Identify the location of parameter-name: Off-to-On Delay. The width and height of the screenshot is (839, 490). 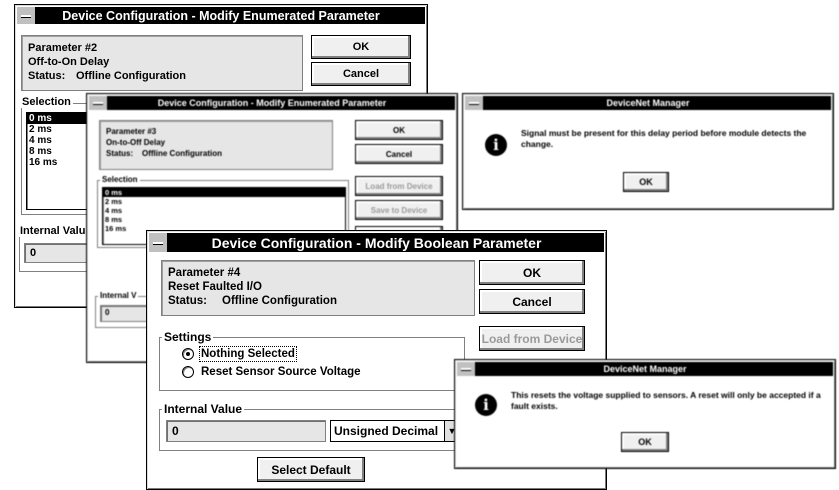
(69, 62).